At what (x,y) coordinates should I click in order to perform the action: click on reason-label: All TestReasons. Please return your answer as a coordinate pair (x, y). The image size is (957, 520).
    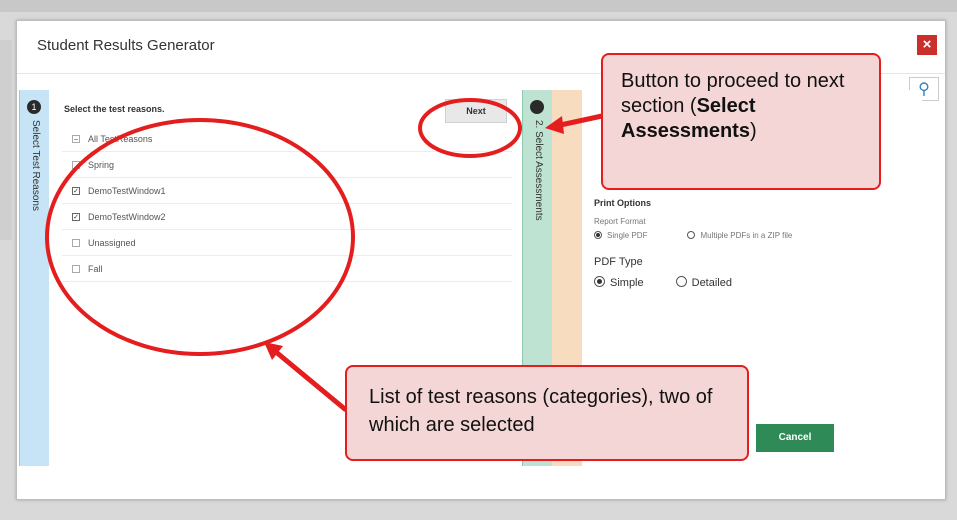
    Looking at the image, I should click on (120, 138).